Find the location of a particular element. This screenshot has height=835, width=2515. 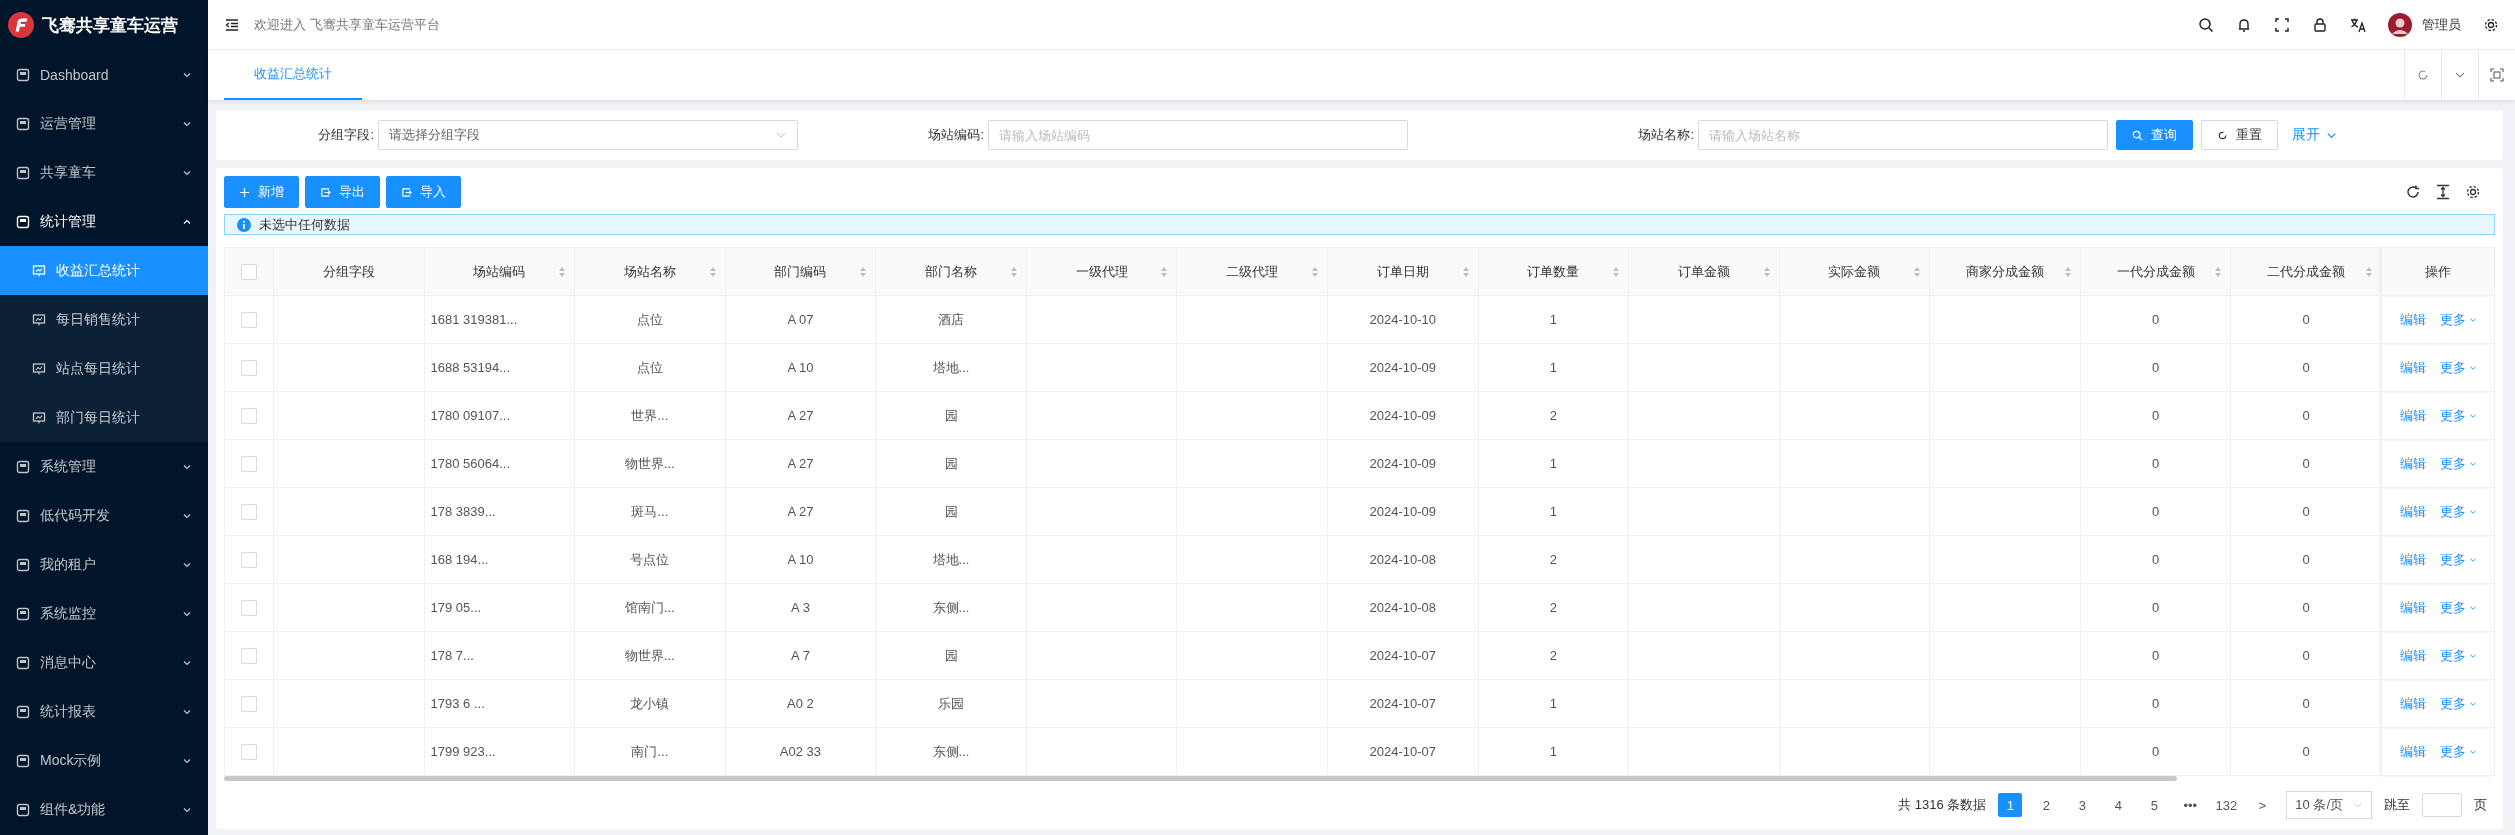

table-cell: 2024-10-09 is located at coordinates (1402, 464).